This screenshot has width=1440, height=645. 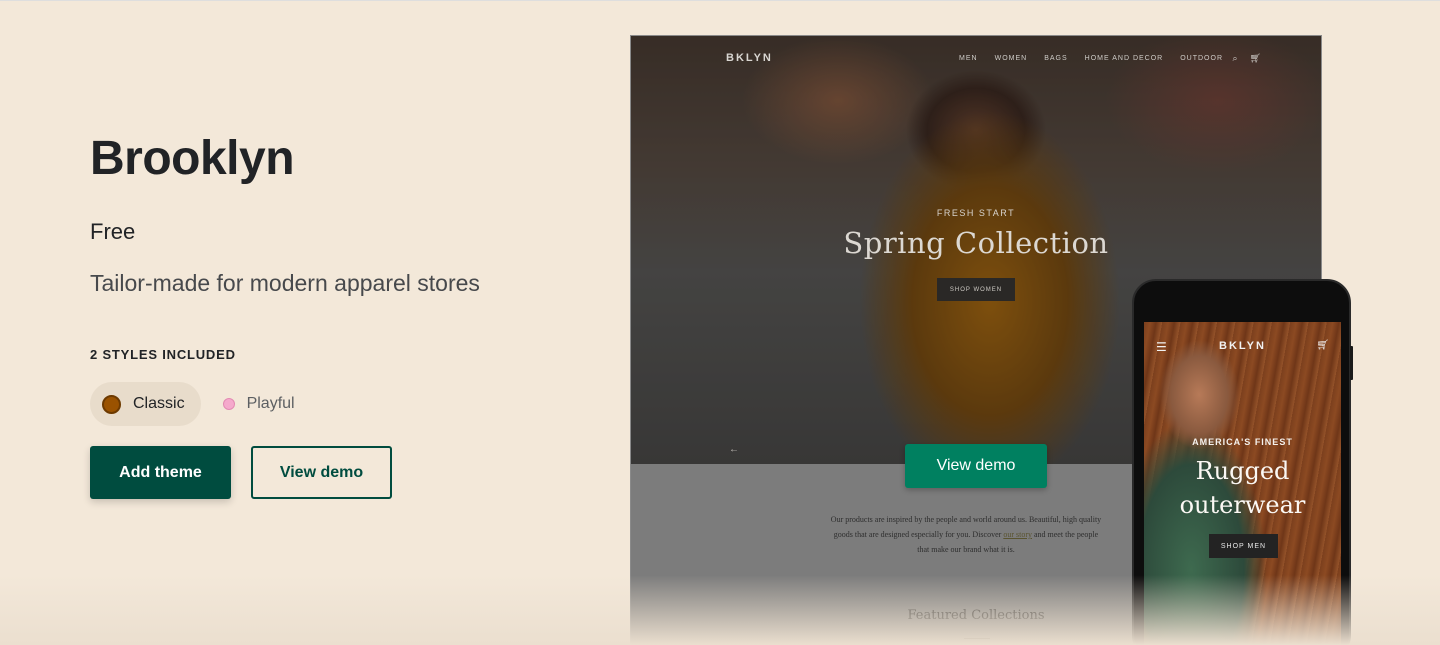 What do you see at coordinates (1124, 58) in the screenshot?
I see `nav-item-home-and-decor: HOME AND DECOR` at bounding box center [1124, 58].